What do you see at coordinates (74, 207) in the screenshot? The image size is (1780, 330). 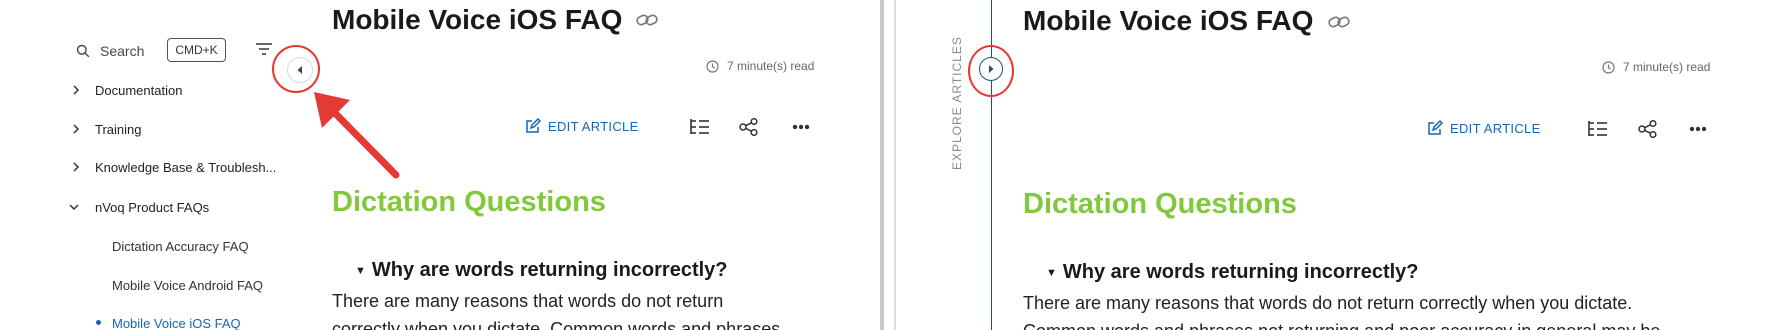 I see `chevron-down-icon` at bounding box center [74, 207].